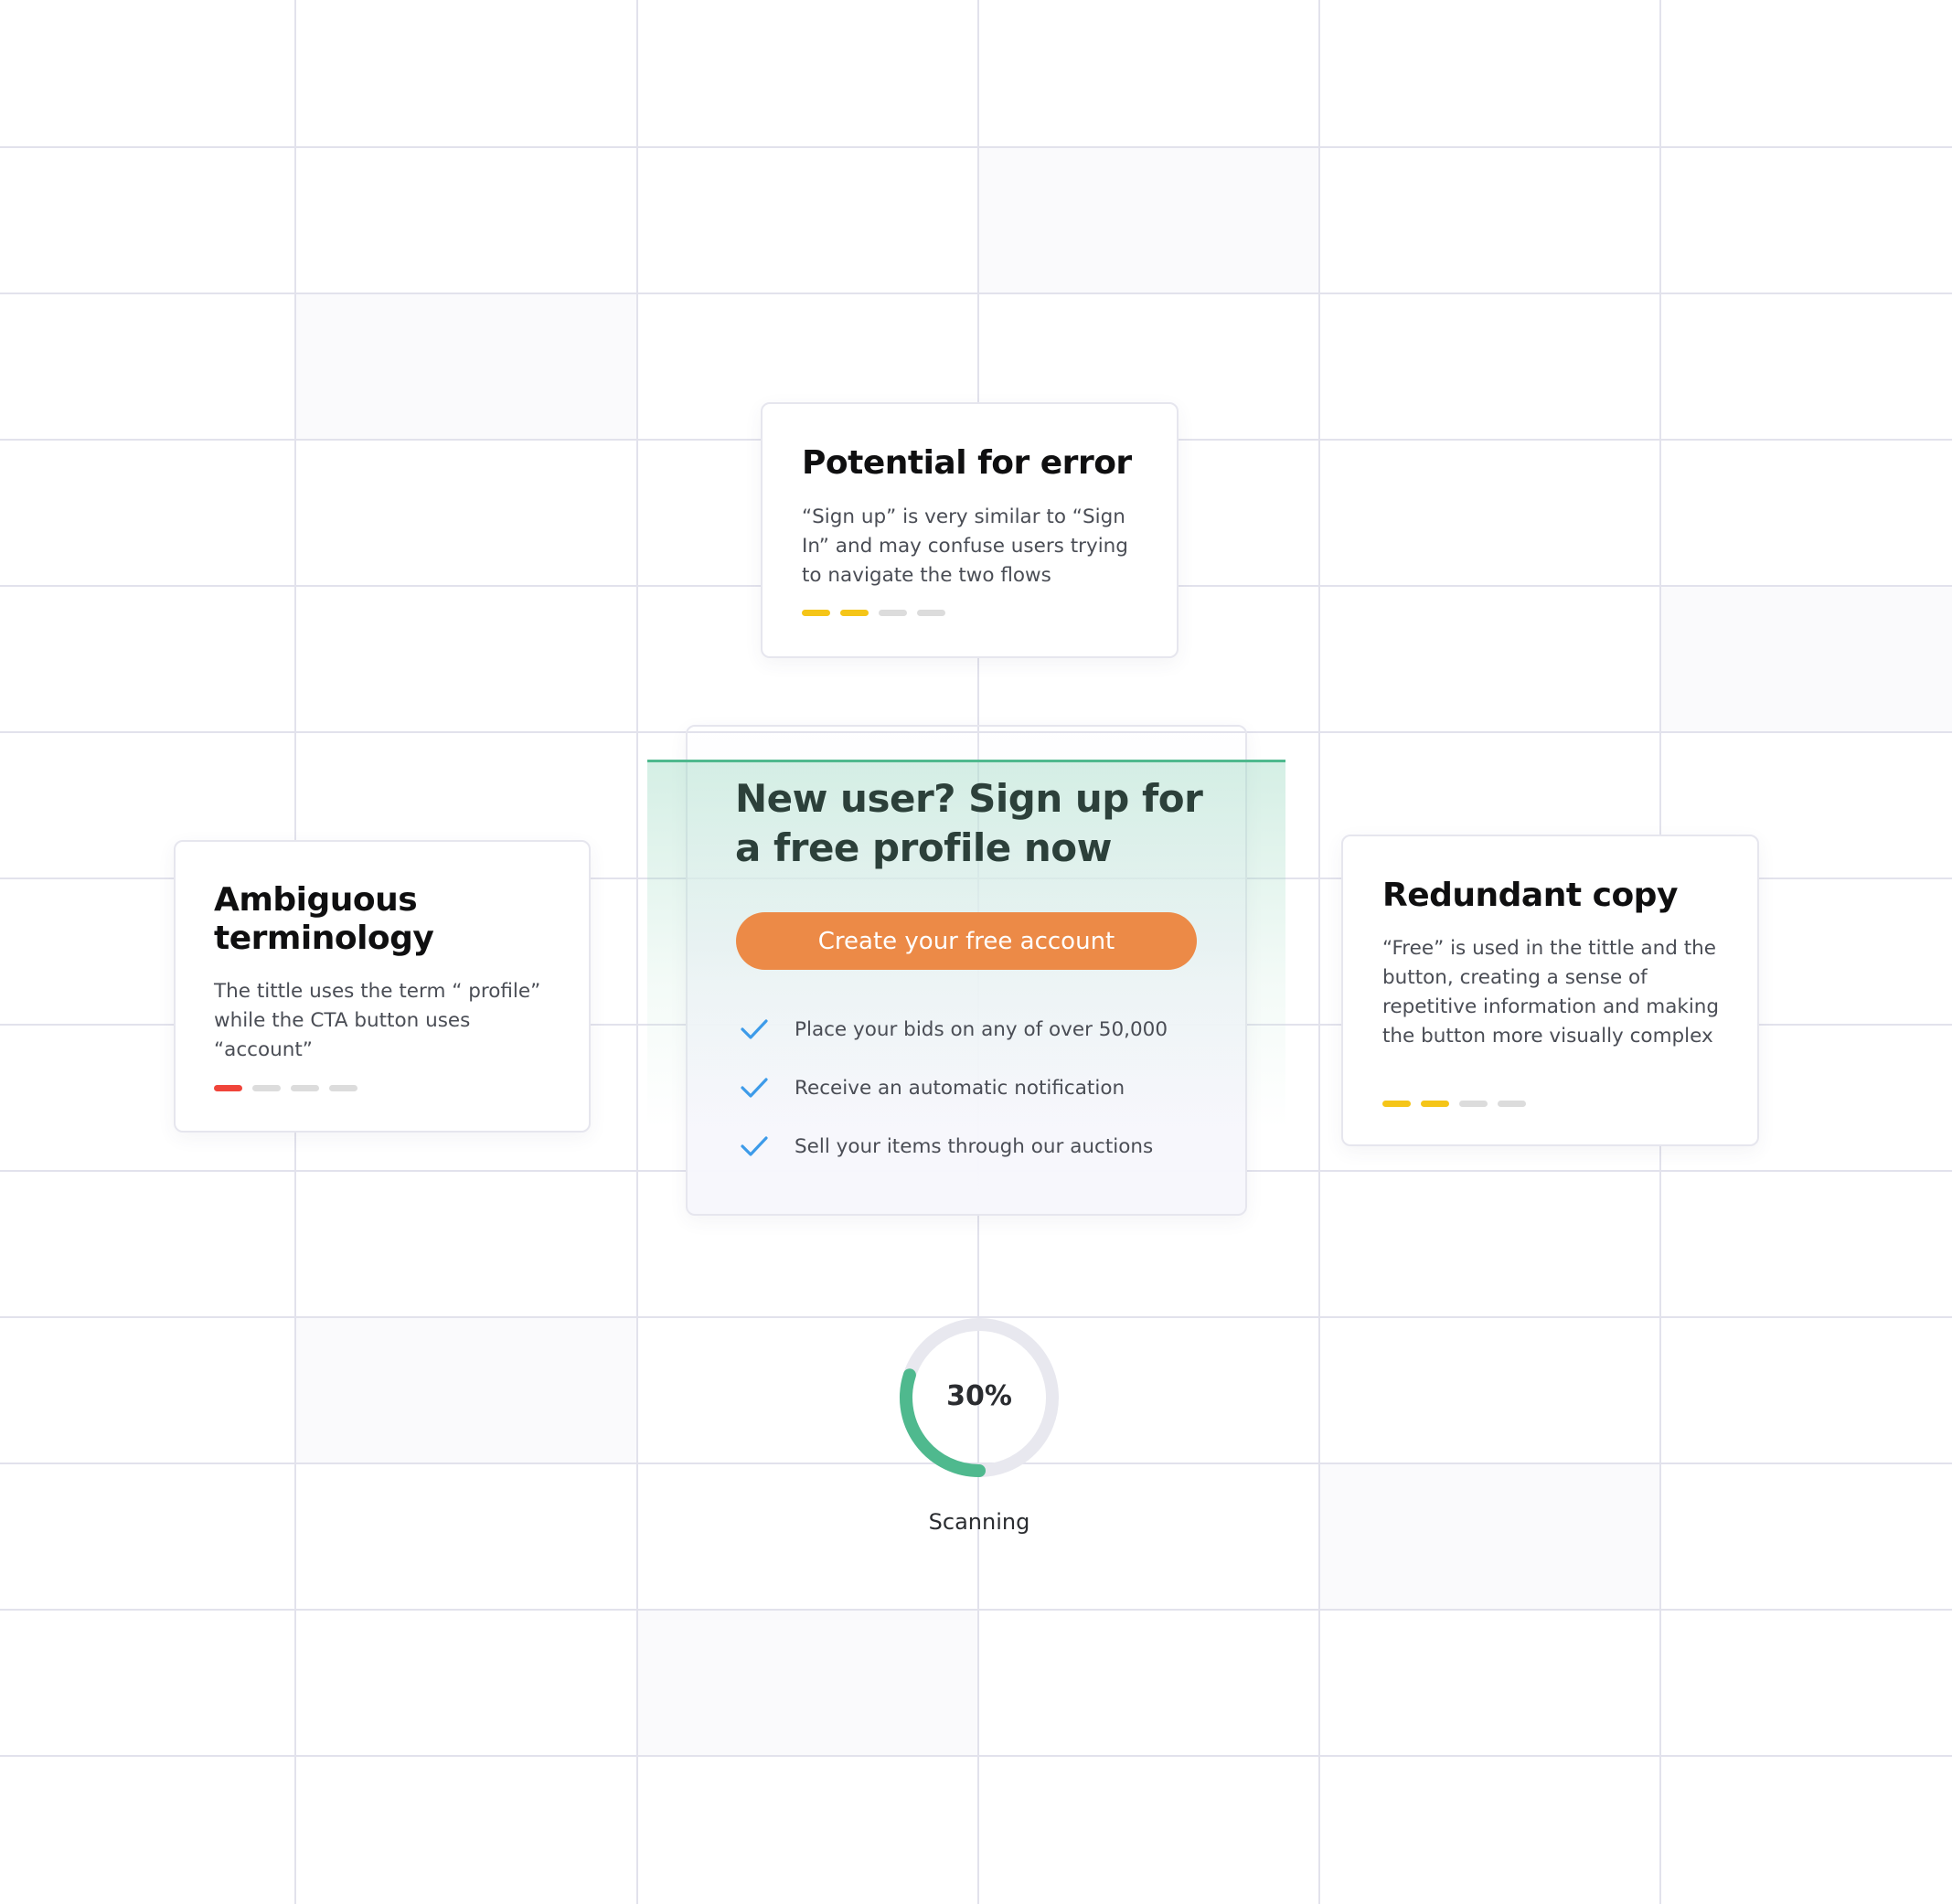 The image size is (1952, 1904). I want to click on benefit-item: Receive an automatic notification, so click(932, 1087).